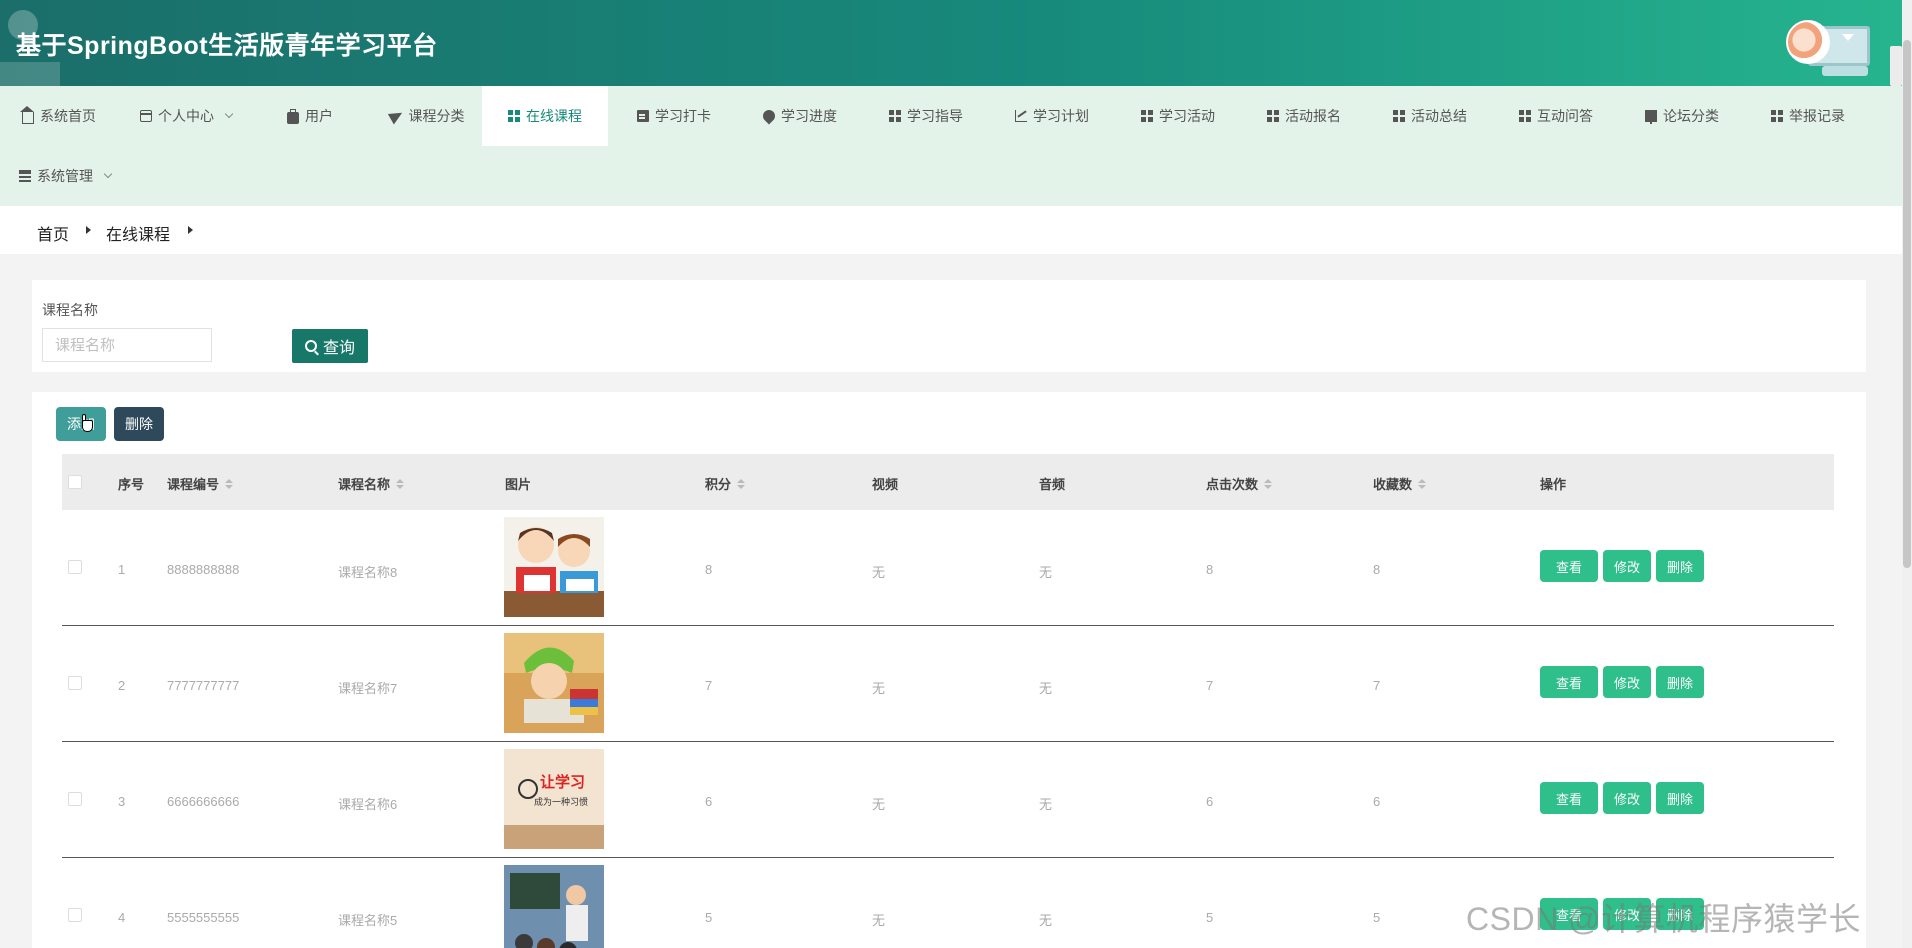 The width and height of the screenshot is (1912, 948). What do you see at coordinates (951, 230) in the screenshot?
I see `breadcrumb: 首页 在线课程` at bounding box center [951, 230].